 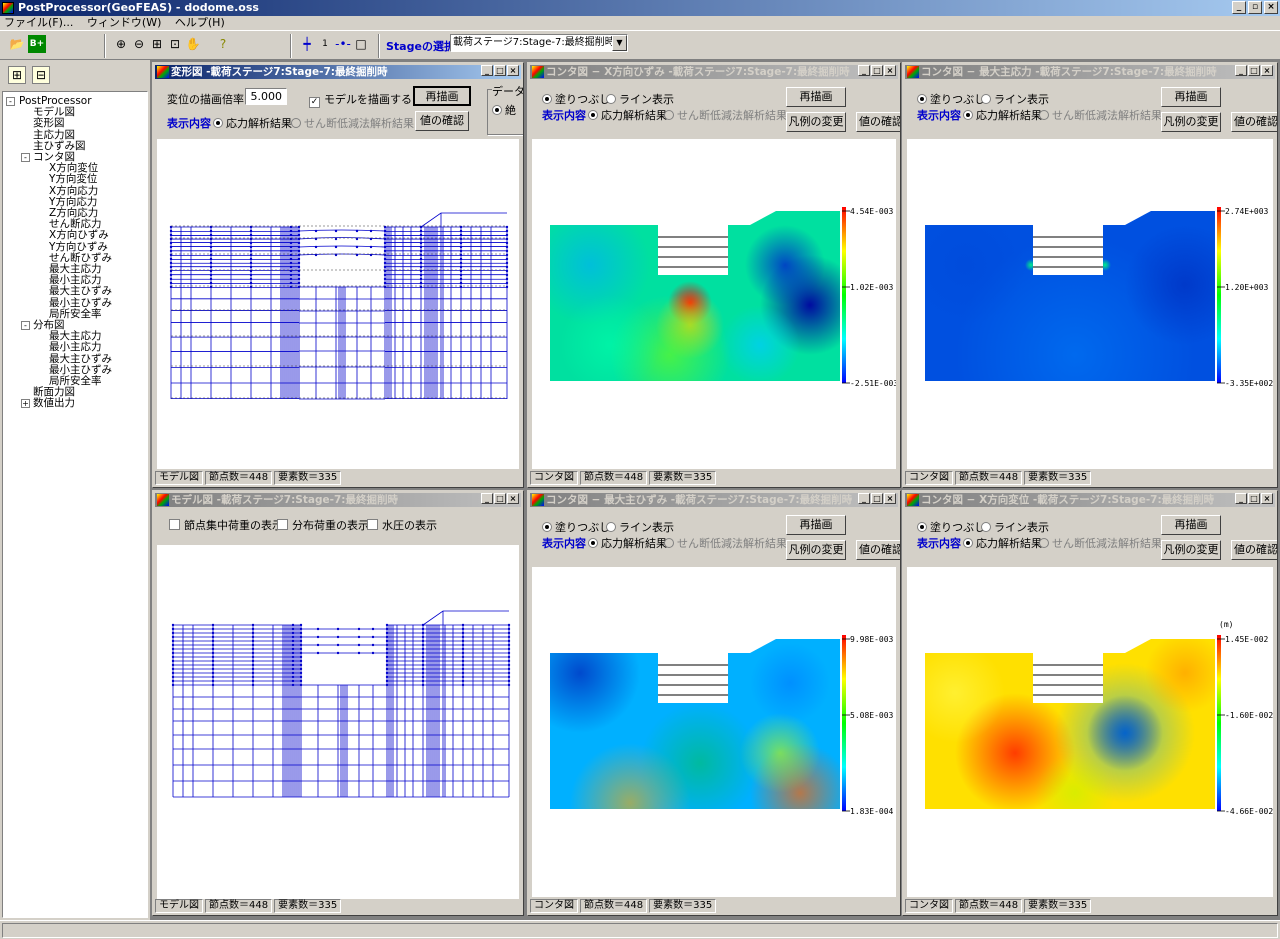 What do you see at coordinates (619, 43) in the screenshot?
I see `chevron-down-icon: ▼` at bounding box center [619, 43].